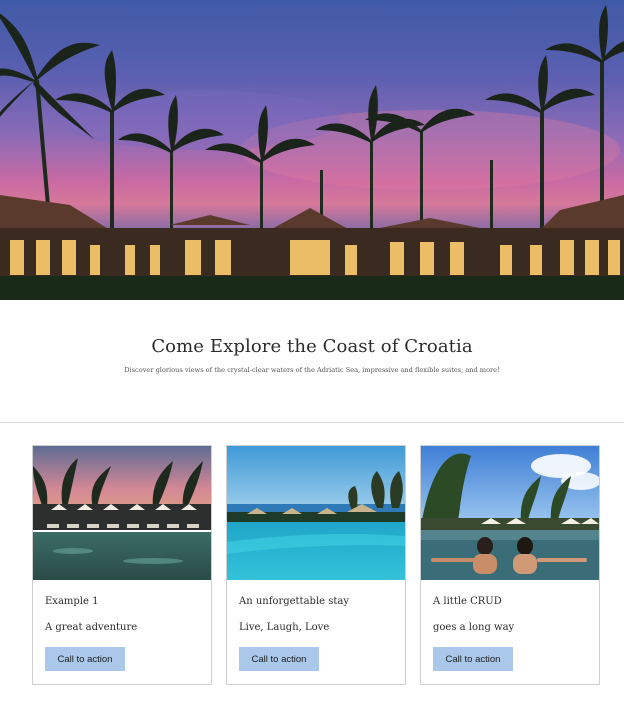 This screenshot has width=624, height=707. Describe the element at coordinates (122, 513) in the screenshot. I see `card-image-resort-pool` at that location.